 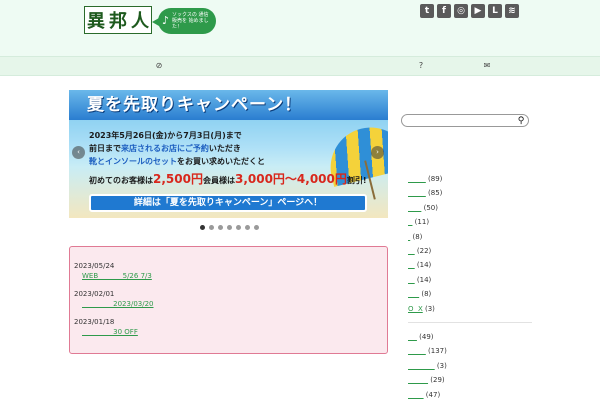 What do you see at coordinates (470, 397) in the screenshot?
I see `category-item: (47)` at bounding box center [470, 397].